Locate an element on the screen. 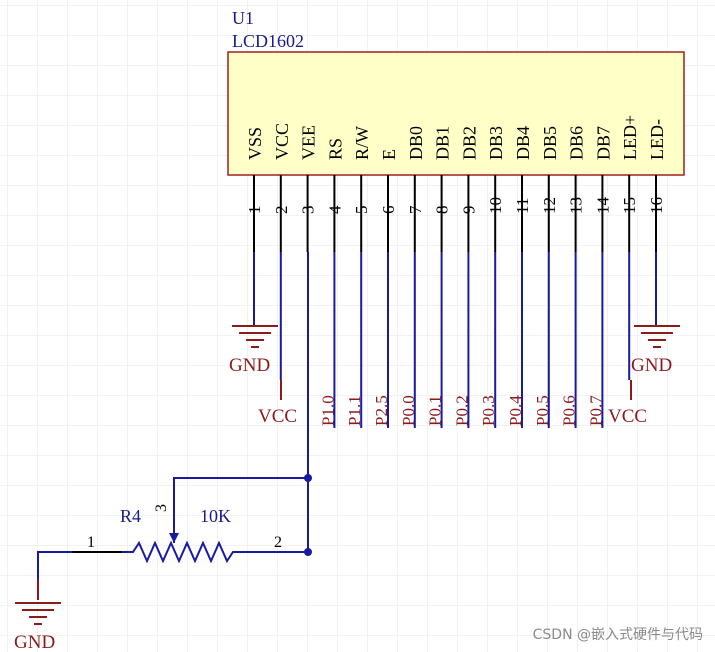 This screenshot has height=652, width=715. lcd-value: LCD1602 is located at coordinates (268, 41).